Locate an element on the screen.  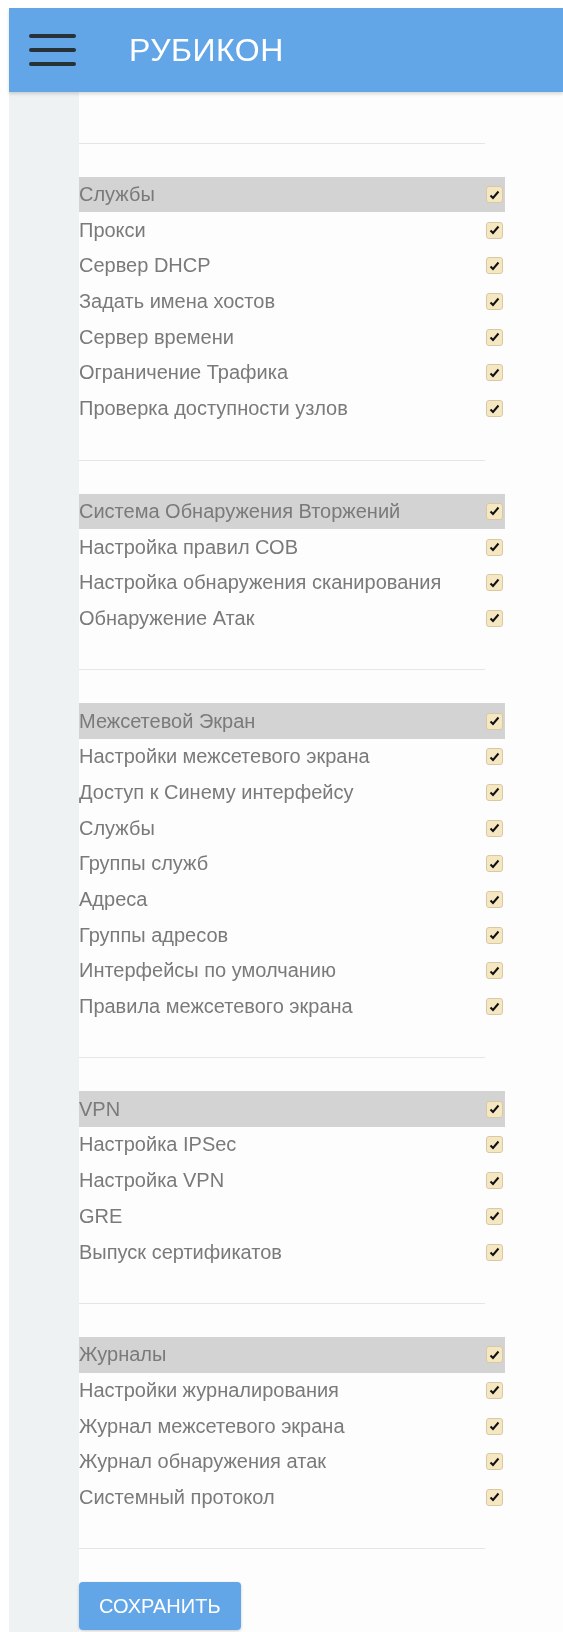
permission-label: Прокси is located at coordinates (113, 230).